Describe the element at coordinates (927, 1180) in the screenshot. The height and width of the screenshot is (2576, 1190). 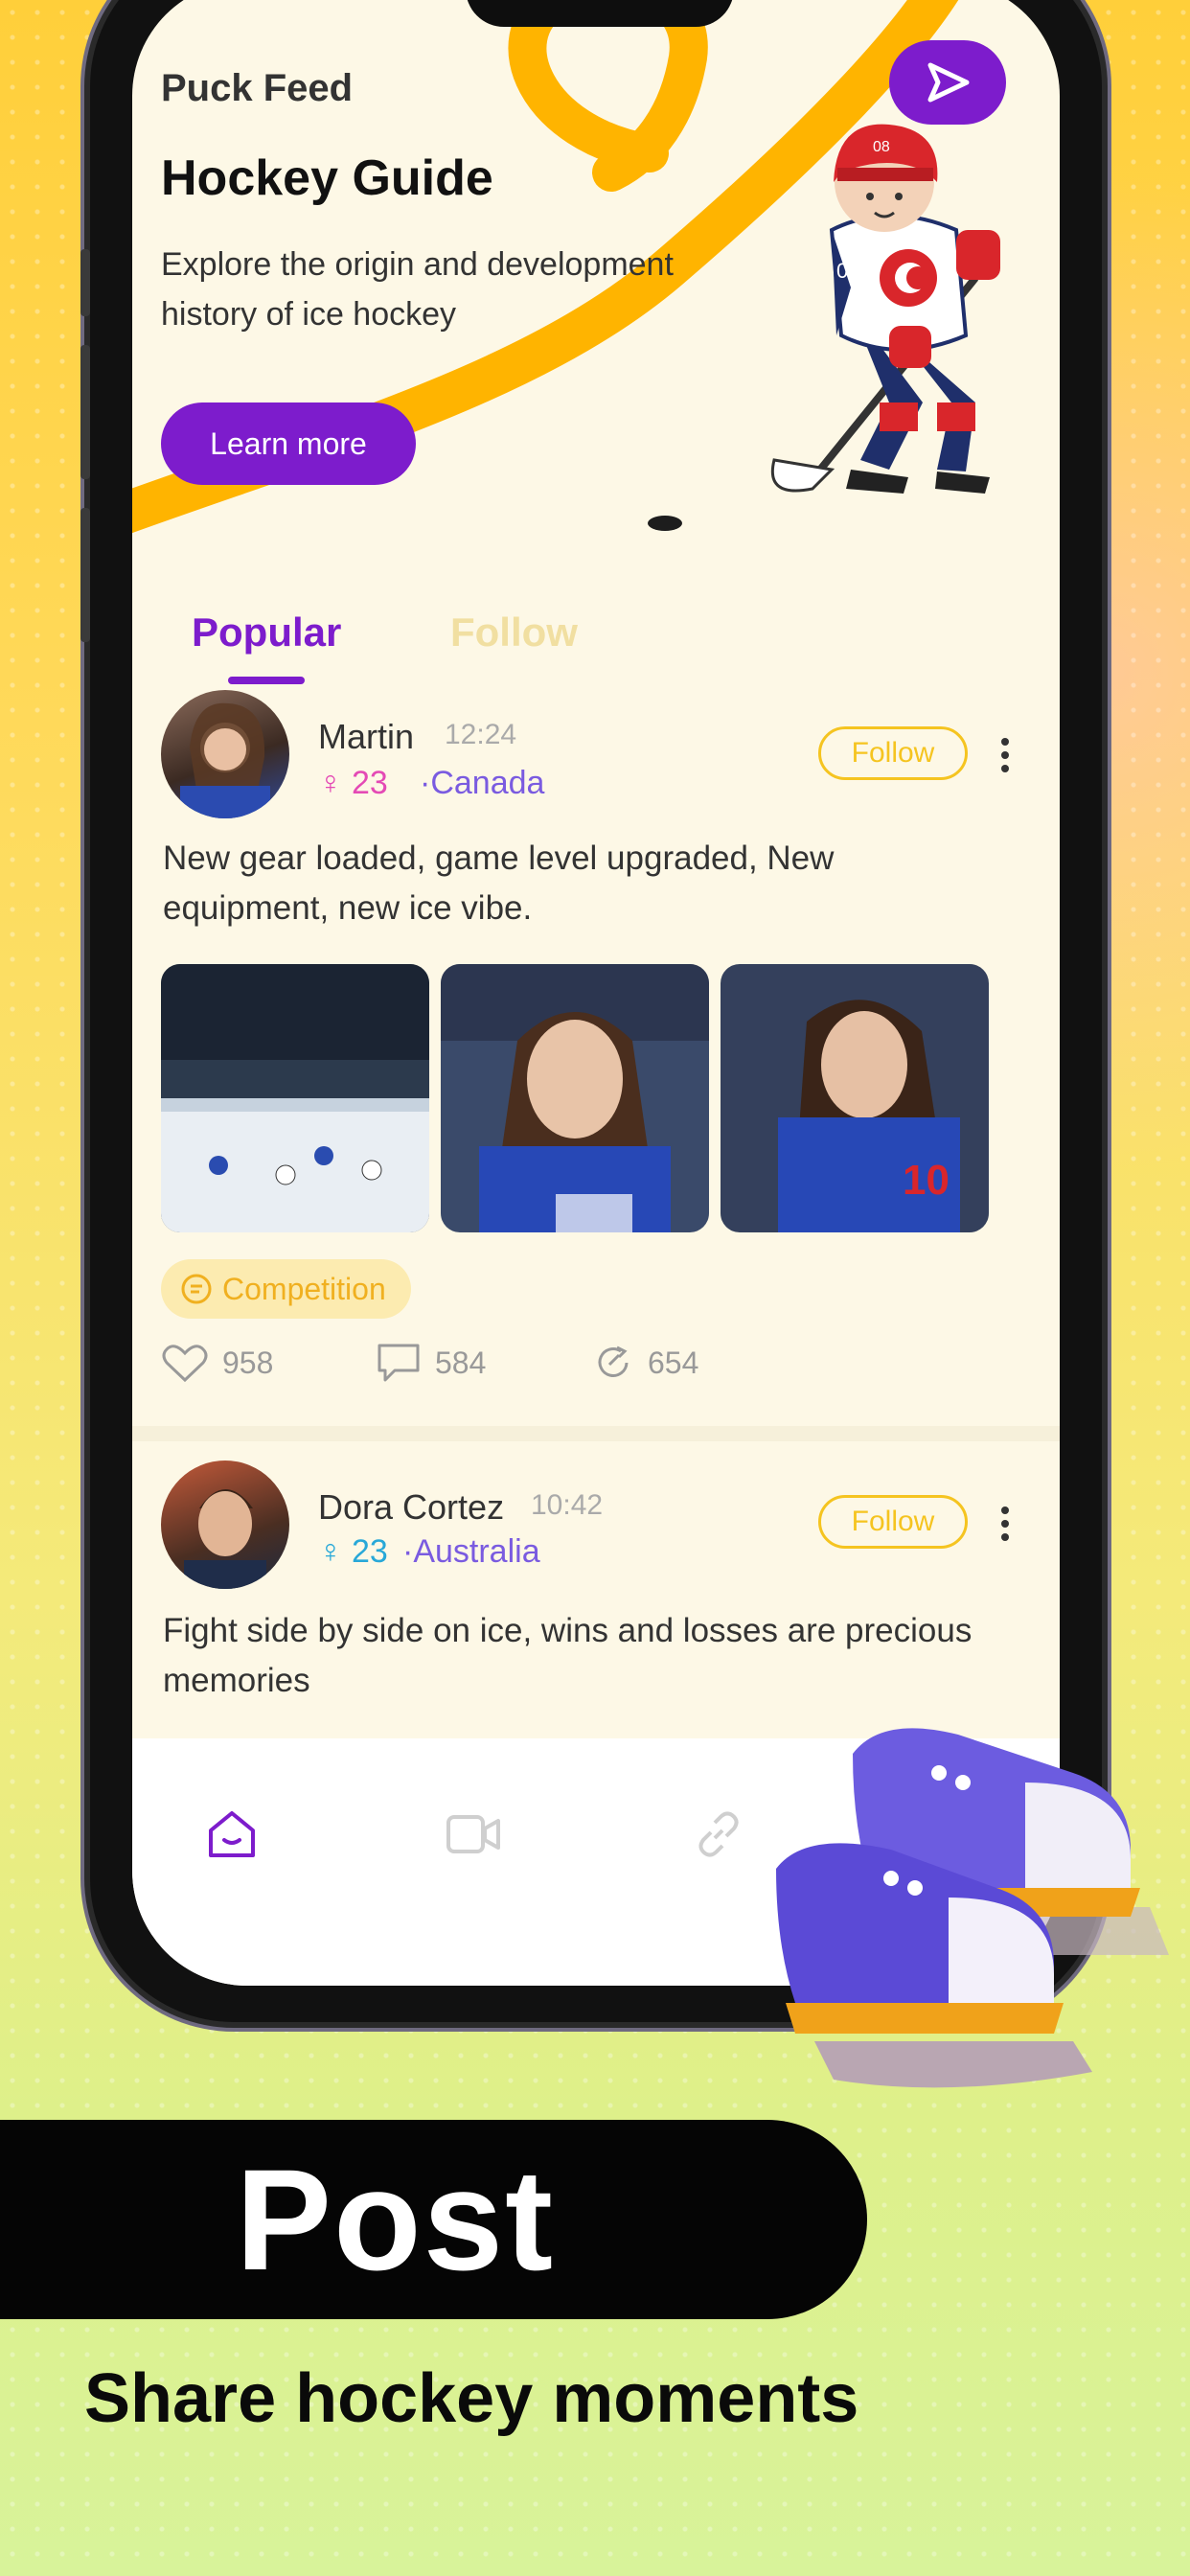
I see `svg-text: 10` at that location.